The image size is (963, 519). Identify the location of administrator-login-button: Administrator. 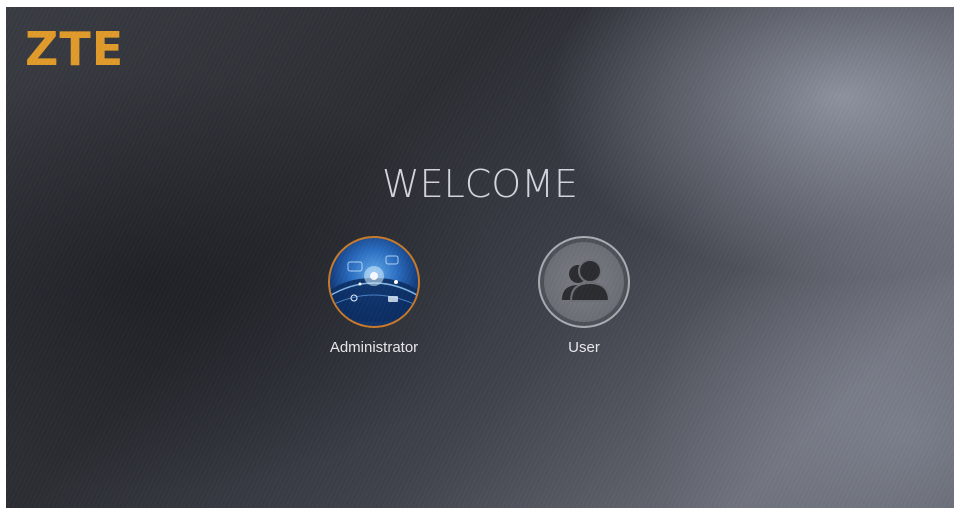
(374, 296).